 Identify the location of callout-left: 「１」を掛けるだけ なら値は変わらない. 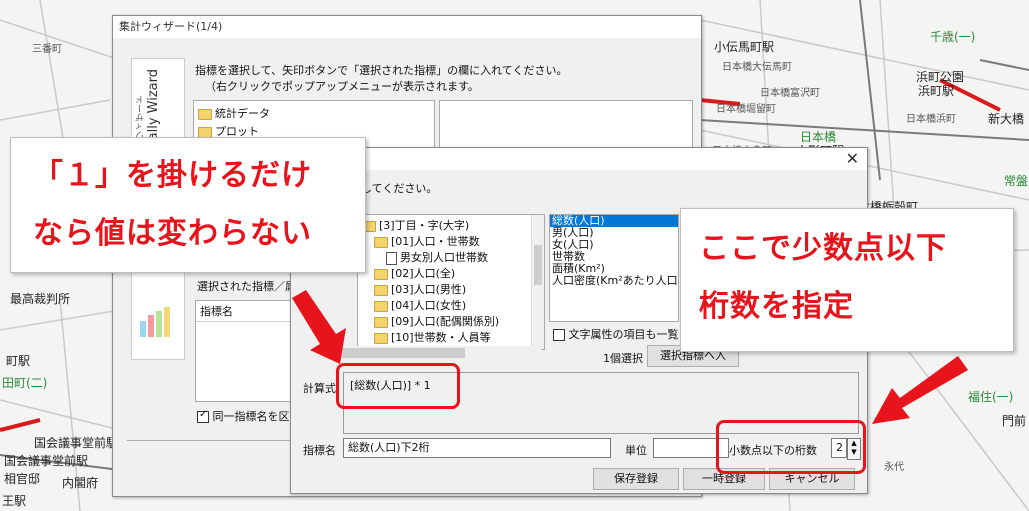
(188, 205).